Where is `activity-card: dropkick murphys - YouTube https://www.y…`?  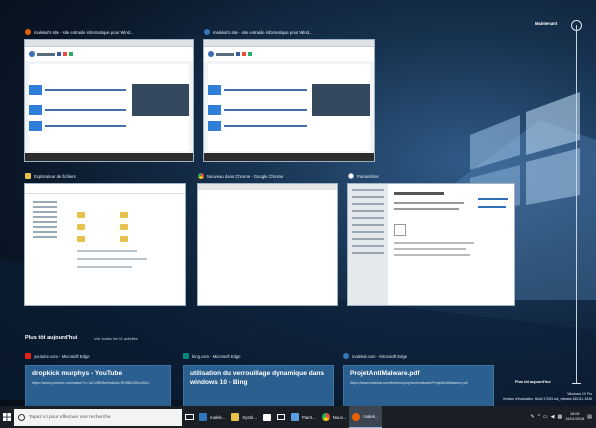
activity-card: dropkick murphys - YouTube https://www.y… is located at coordinates (98, 386).